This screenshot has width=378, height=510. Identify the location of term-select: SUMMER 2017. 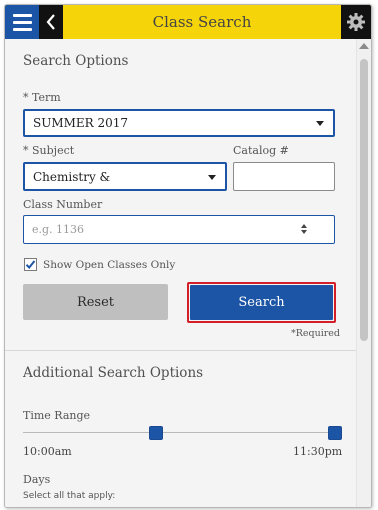
(179, 123).